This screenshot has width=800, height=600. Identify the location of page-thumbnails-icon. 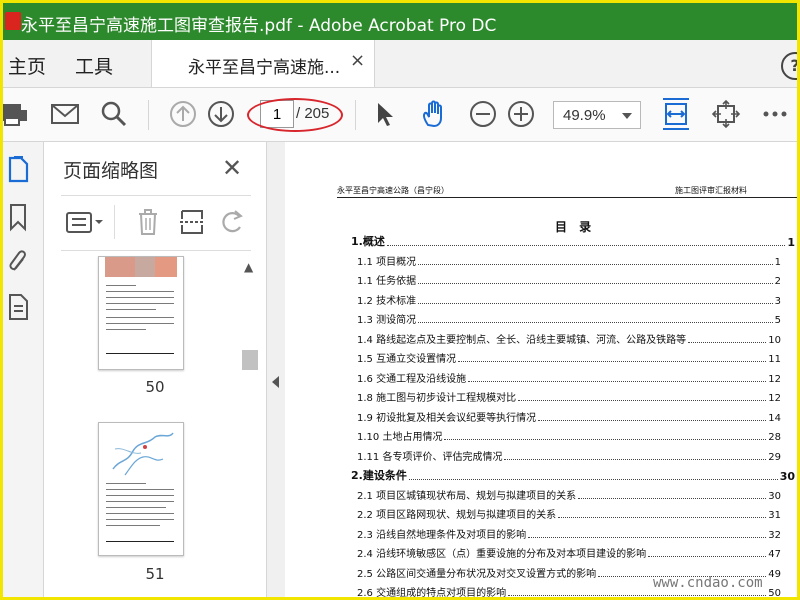
(18, 170).